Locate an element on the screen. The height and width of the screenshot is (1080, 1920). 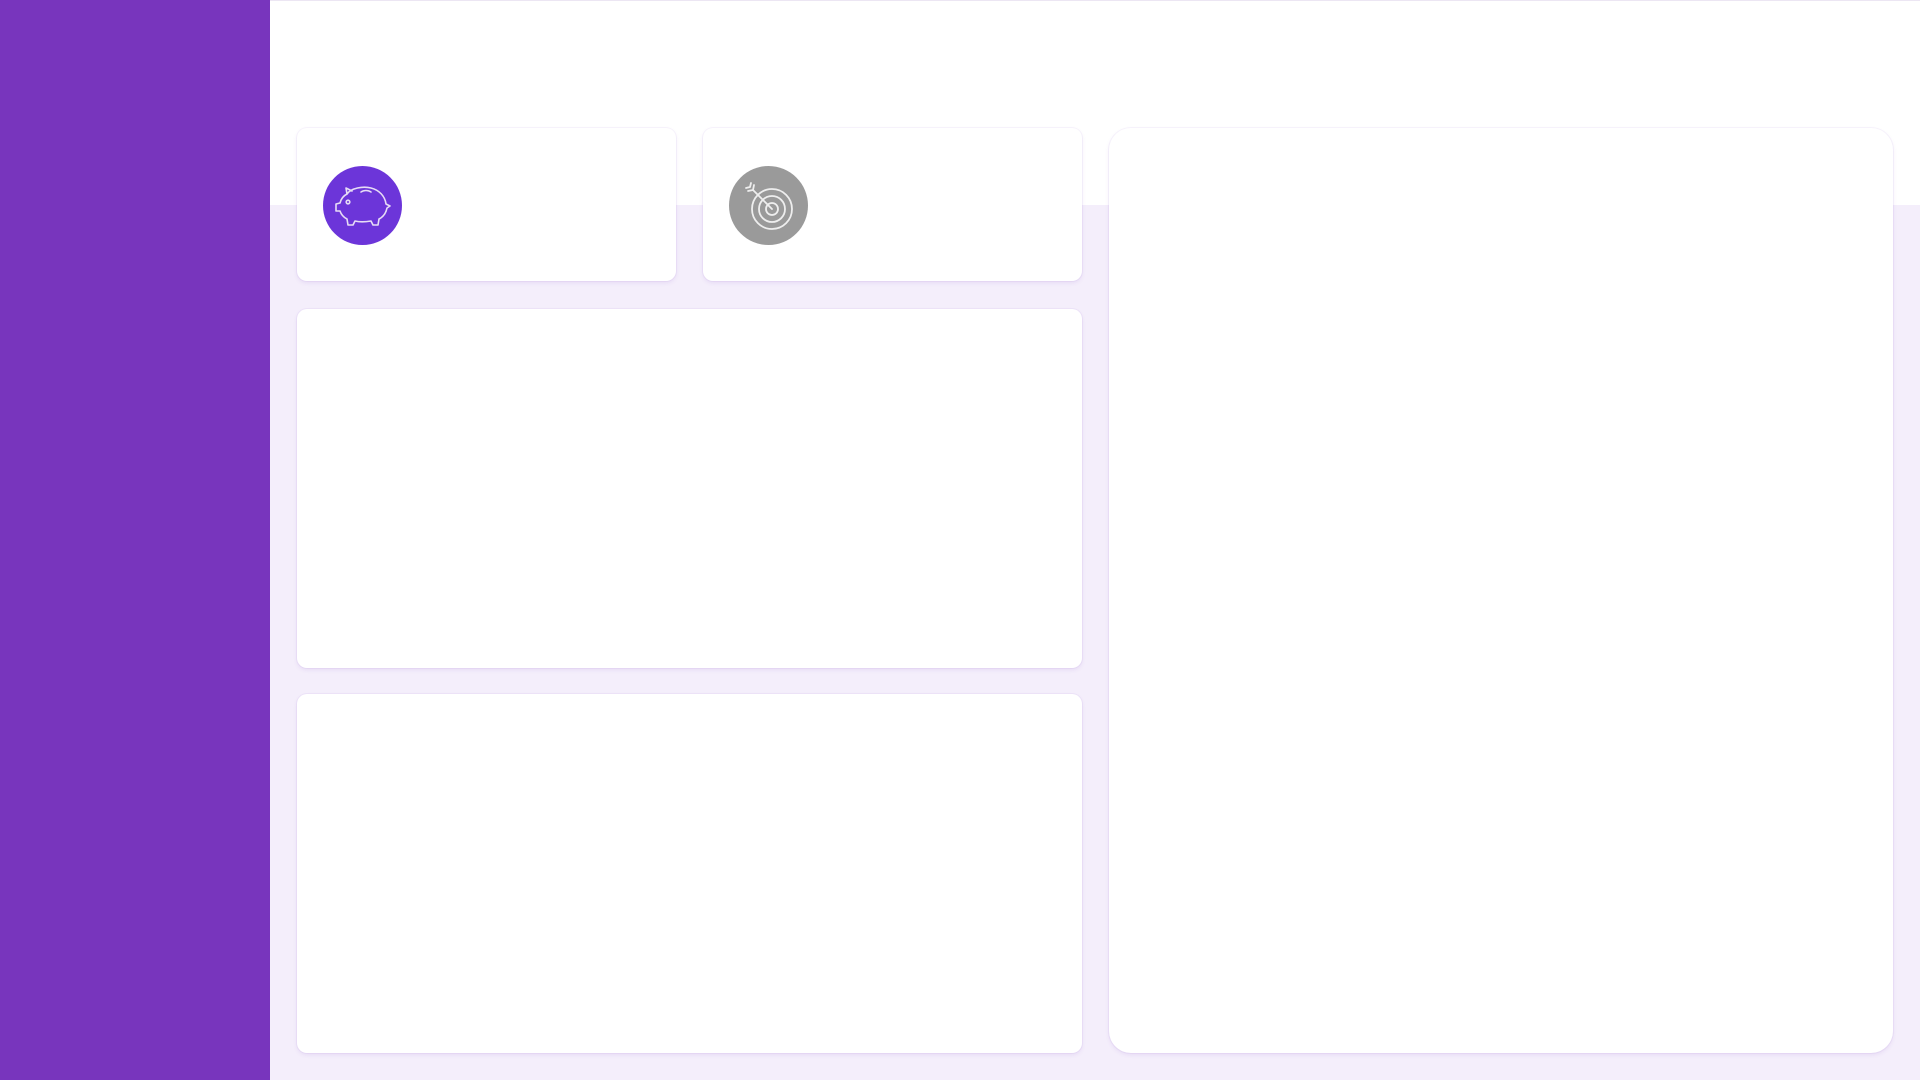
goal-icon-badge is located at coordinates (768, 205).